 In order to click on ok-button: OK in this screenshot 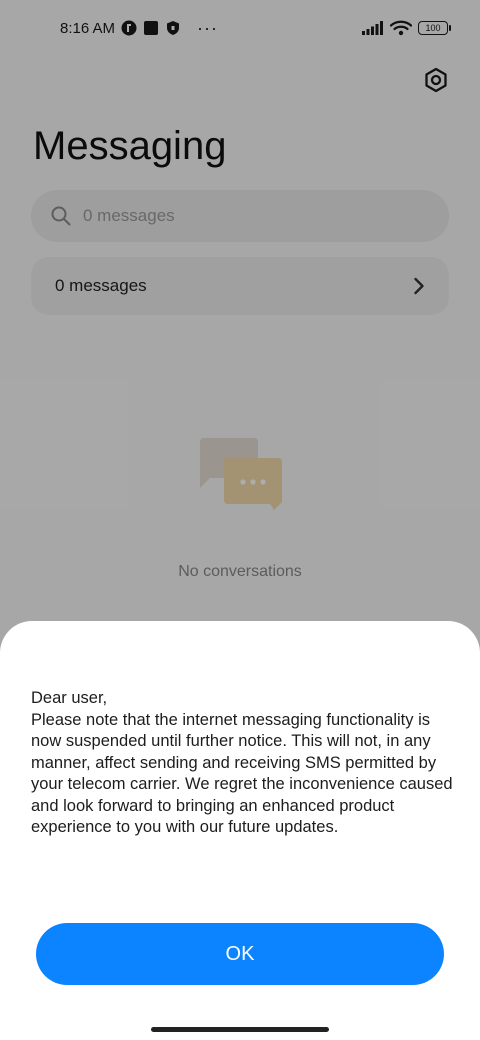, I will do `click(240, 954)`.